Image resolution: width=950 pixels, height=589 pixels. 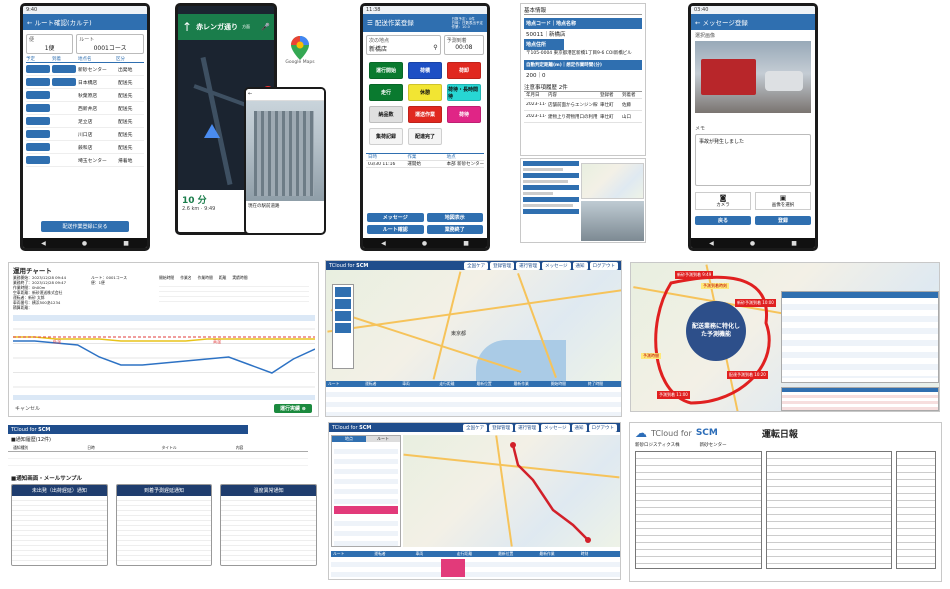 What do you see at coordinates (464, 92) in the screenshot?
I see `work-button-5: 荷待・長時間待` at bounding box center [464, 92].